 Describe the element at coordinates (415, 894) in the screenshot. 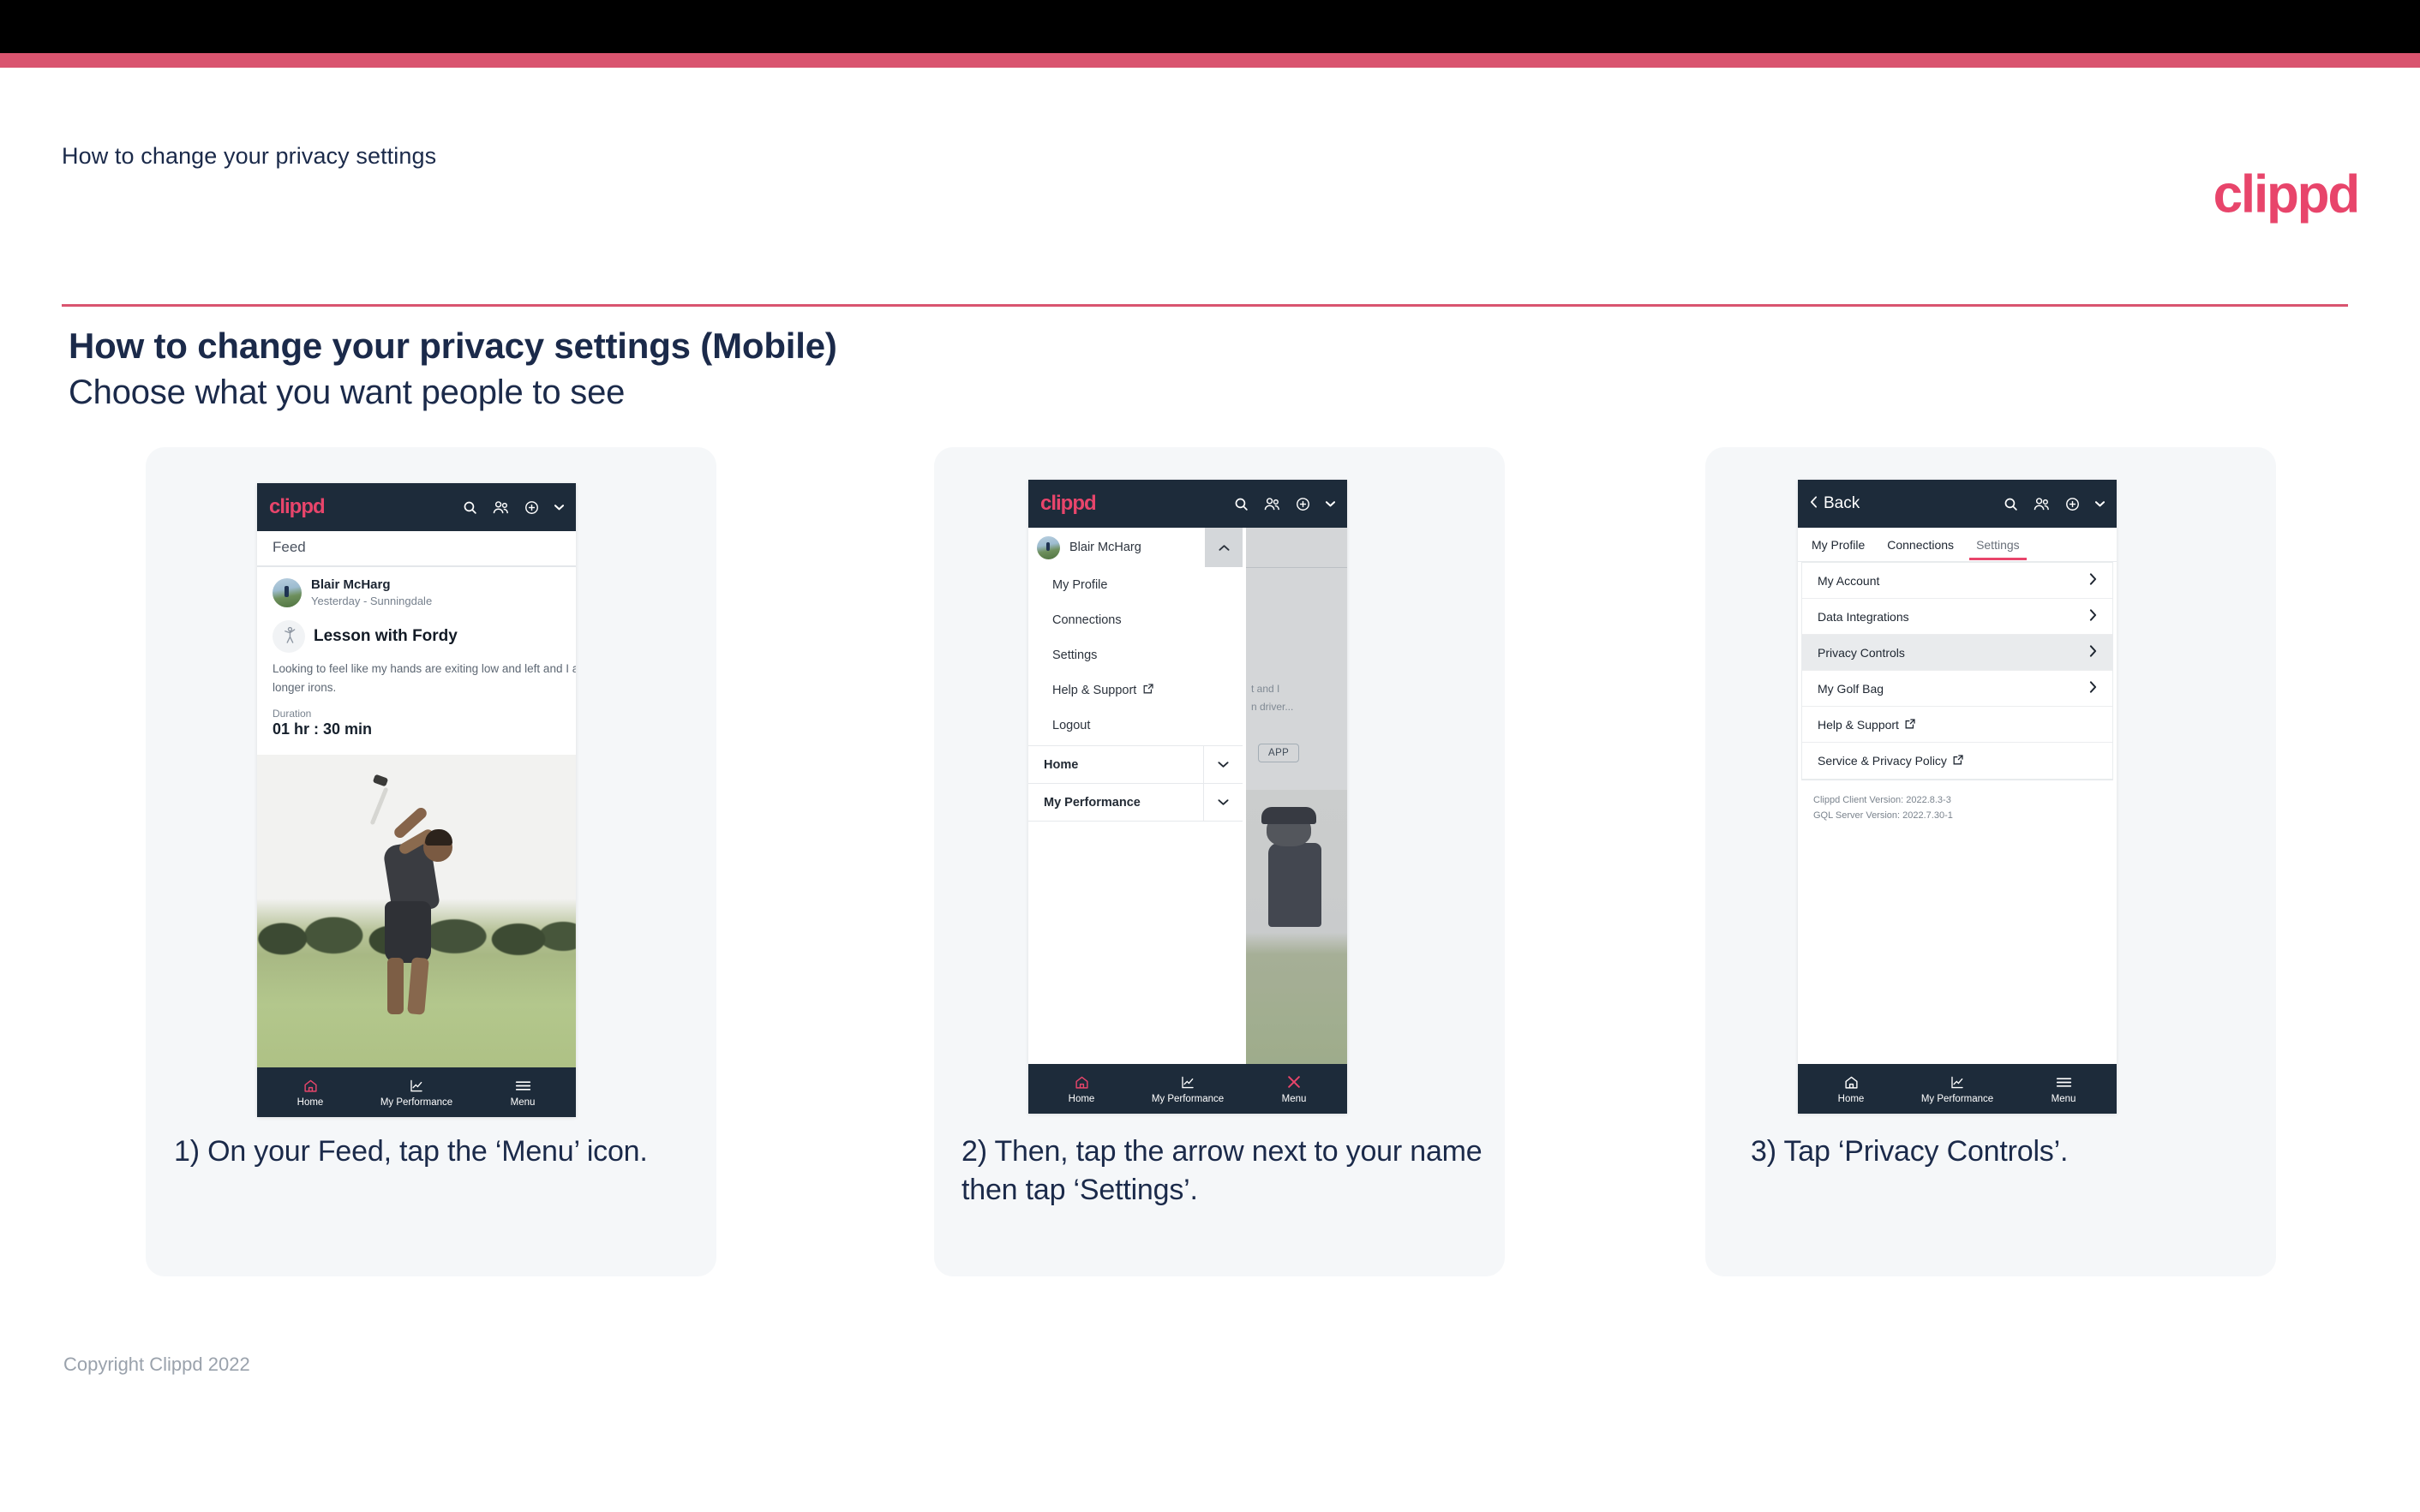

I see `golfer-figure` at that location.